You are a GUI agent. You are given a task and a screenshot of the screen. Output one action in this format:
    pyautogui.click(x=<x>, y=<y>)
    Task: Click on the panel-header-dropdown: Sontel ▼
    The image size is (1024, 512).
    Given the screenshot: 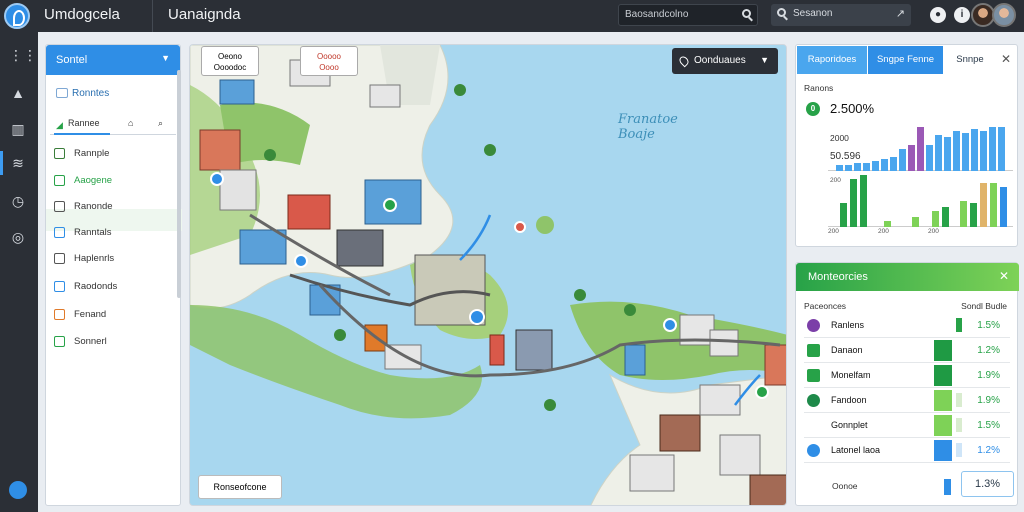 What is the action you would take?
    pyautogui.click(x=113, y=60)
    